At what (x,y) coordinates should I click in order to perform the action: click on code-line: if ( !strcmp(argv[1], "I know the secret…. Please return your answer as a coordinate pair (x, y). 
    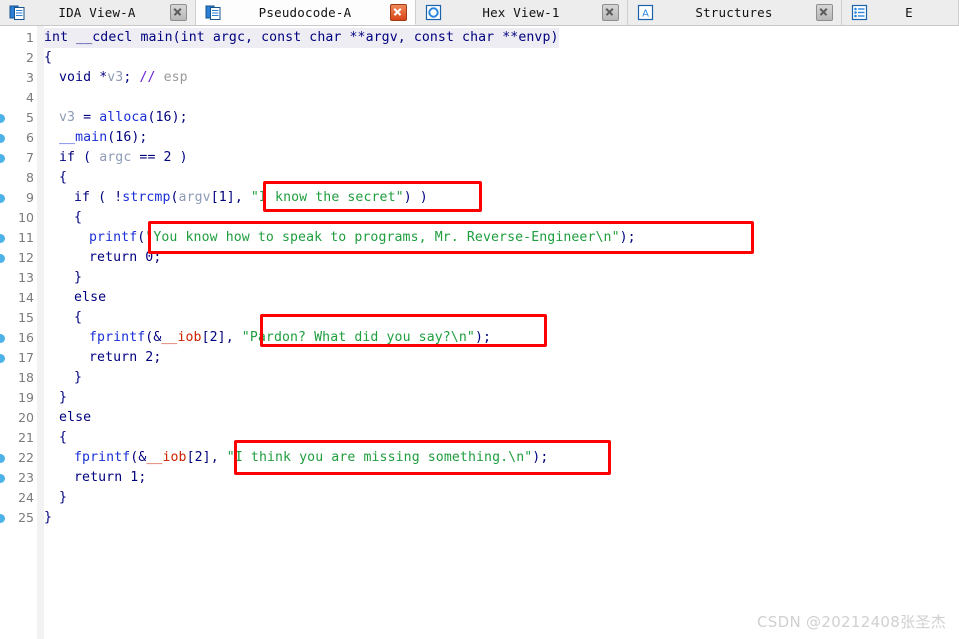
    Looking at the image, I should click on (236, 198).